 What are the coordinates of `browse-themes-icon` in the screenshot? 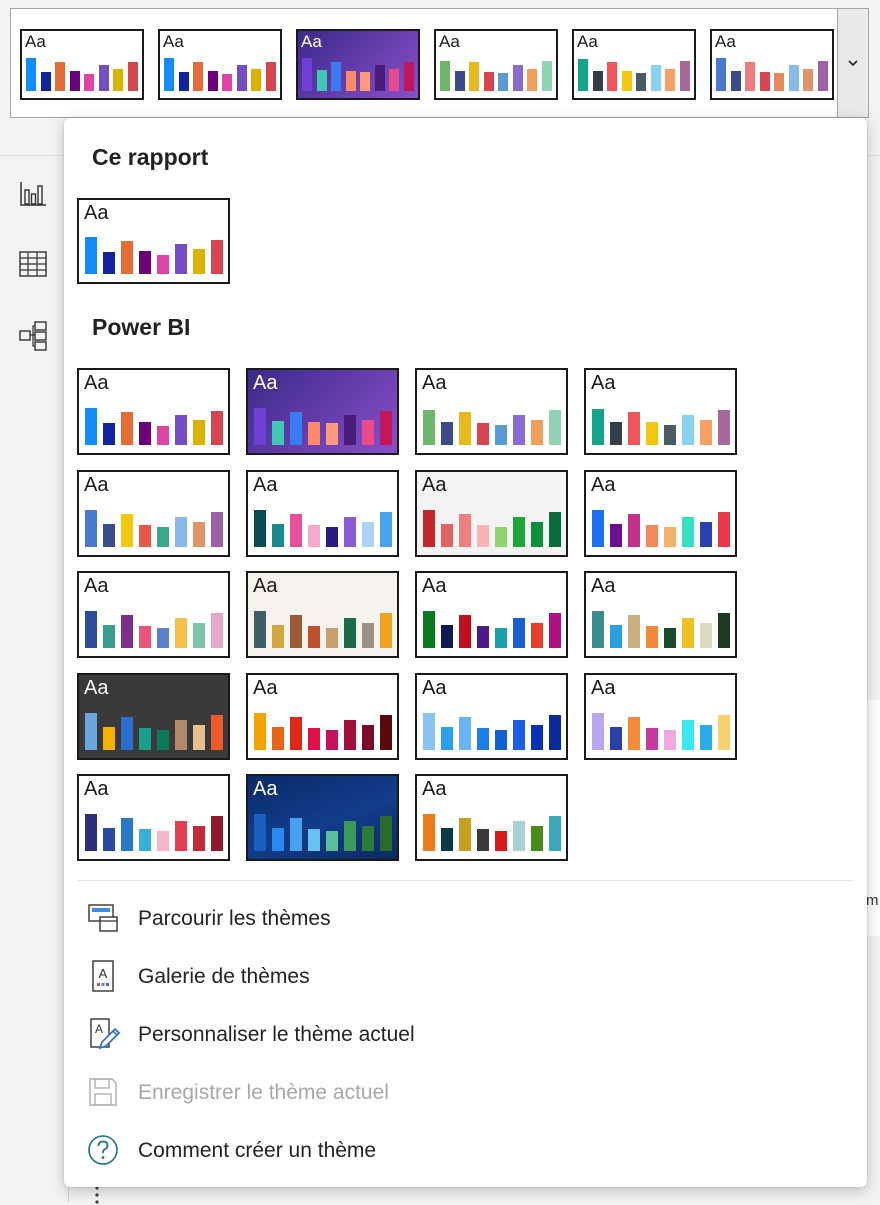 It's located at (103, 918).